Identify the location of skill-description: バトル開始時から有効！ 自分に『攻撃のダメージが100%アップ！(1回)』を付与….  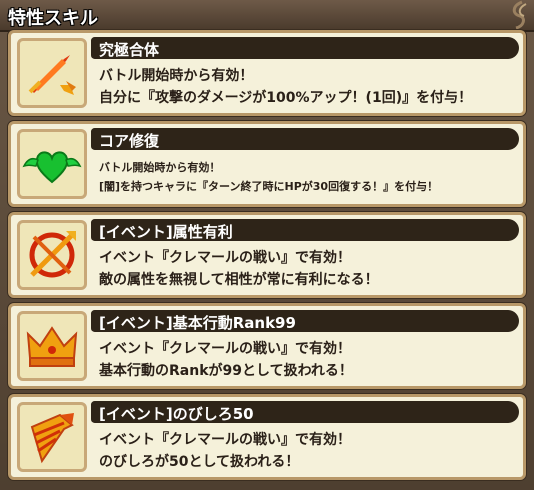
(310, 87).